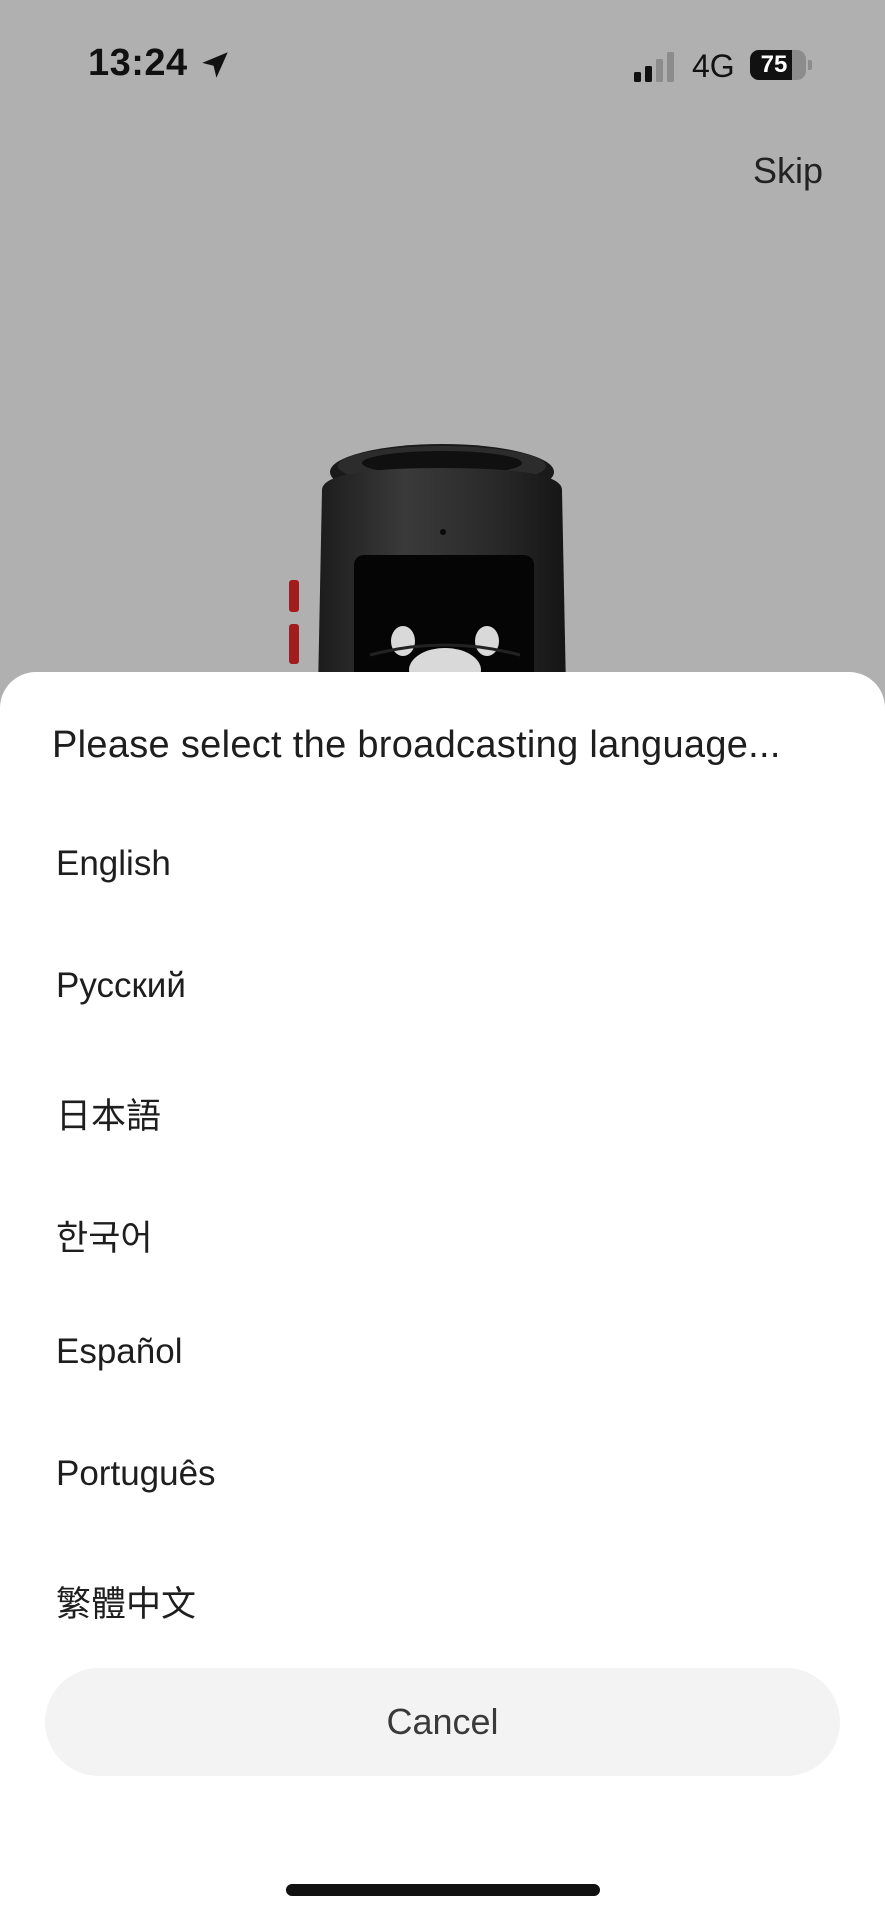  I want to click on cancel-button: Cancel, so click(442, 1722).